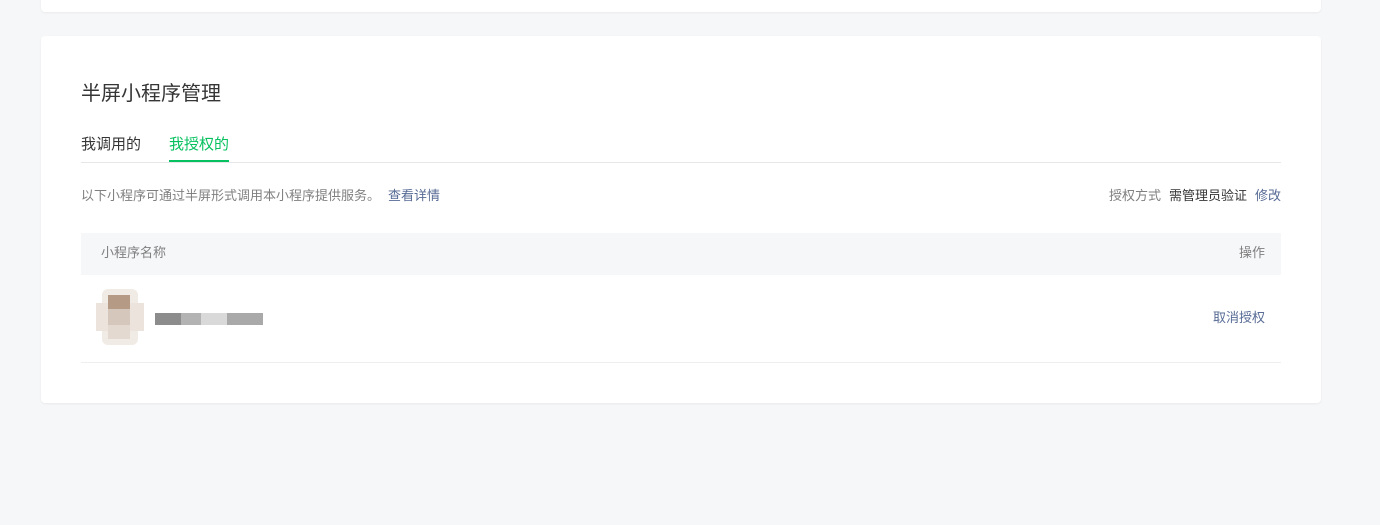  What do you see at coordinates (111, 146) in the screenshot?
I see `tab-my-calls: 我调用的` at bounding box center [111, 146].